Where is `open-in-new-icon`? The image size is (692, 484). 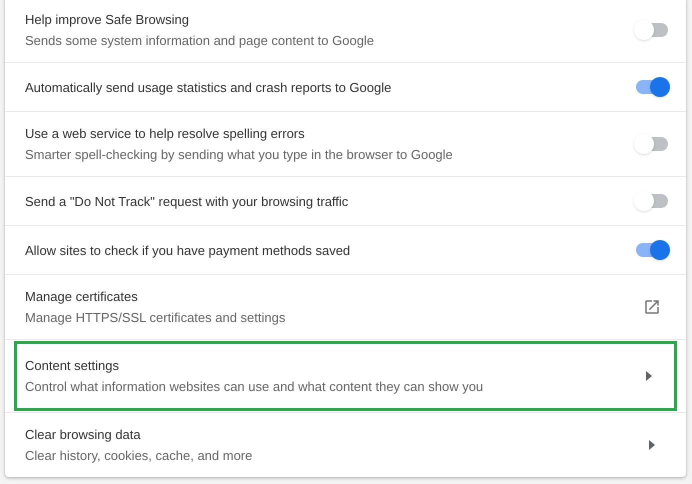
open-in-new-icon is located at coordinates (652, 307).